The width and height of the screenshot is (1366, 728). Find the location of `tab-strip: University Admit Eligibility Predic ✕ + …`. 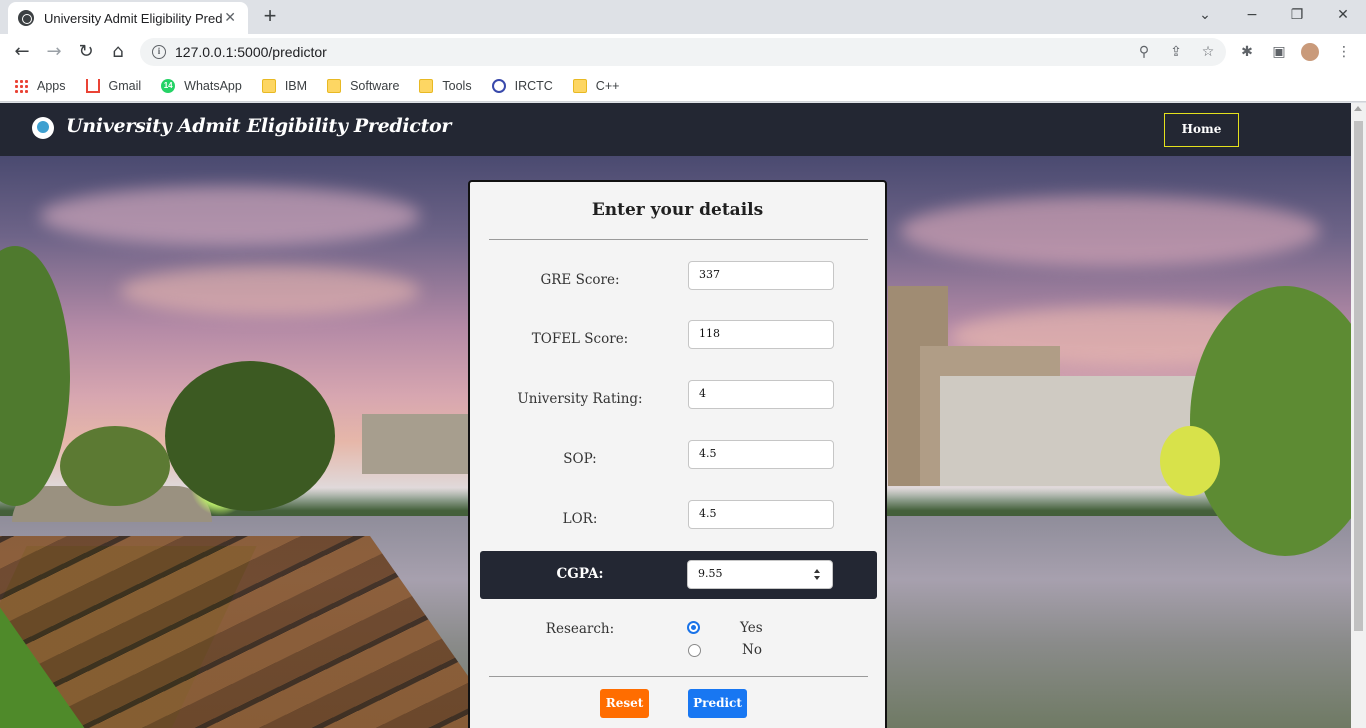

tab-strip: University Admit Eligibility Predic ✕ + … is located at coordinates (683, 17).